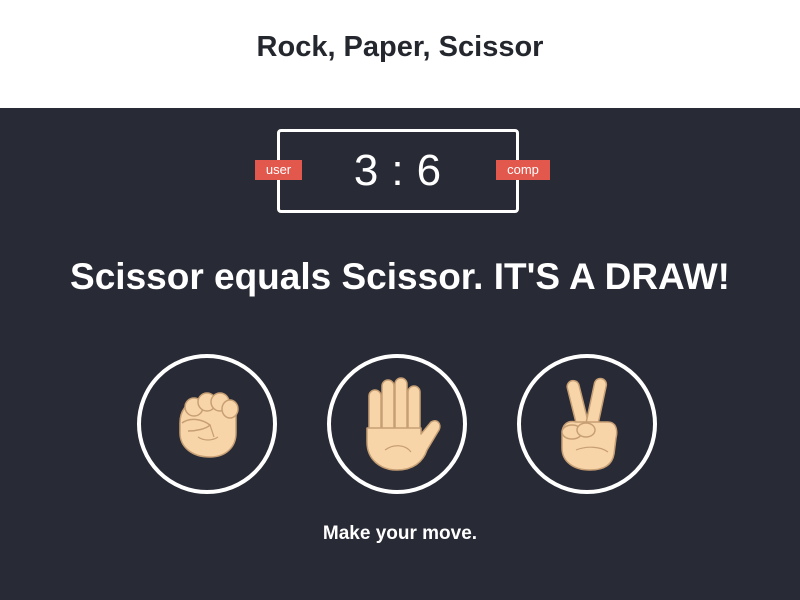 The height and width of the screenshot is (600, 800). What do you see at coordinates (366, 170) in the screenshot?
I see `user-score: 3` at bounding box center [366, 170].